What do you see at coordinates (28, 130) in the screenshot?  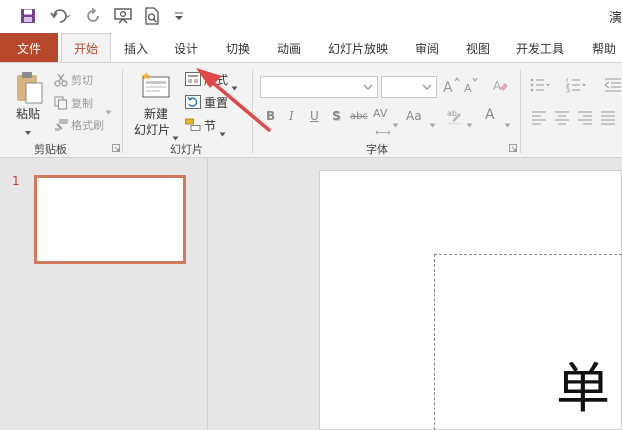 I see `paste-dropdown-icon` at bounding box center [28, 130].